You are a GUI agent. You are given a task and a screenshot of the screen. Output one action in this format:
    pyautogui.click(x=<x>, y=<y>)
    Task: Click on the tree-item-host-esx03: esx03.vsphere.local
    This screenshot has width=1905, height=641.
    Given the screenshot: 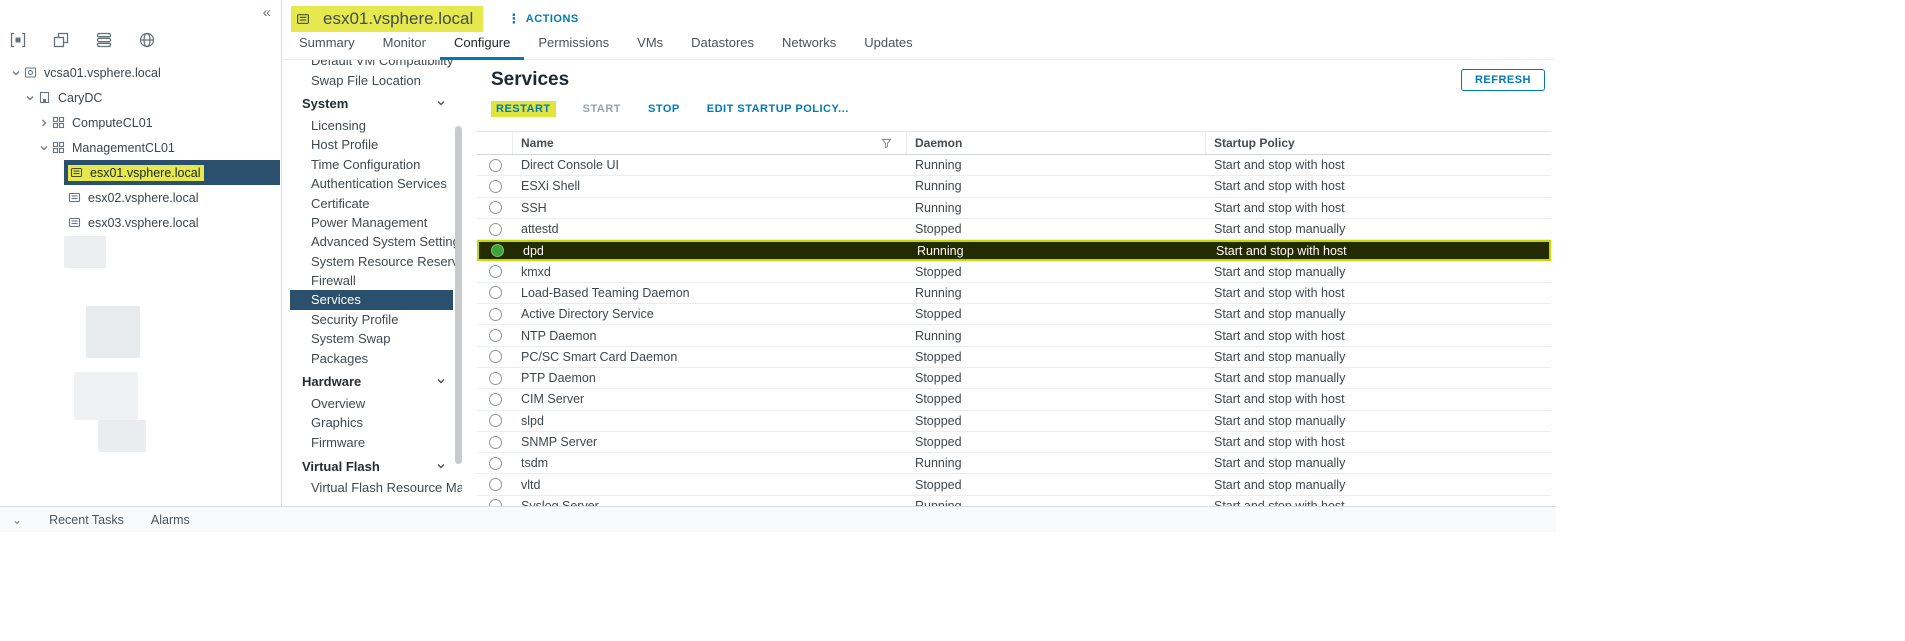 What is the action you would take?
    pyautogui.click(x=140, y=222)
    